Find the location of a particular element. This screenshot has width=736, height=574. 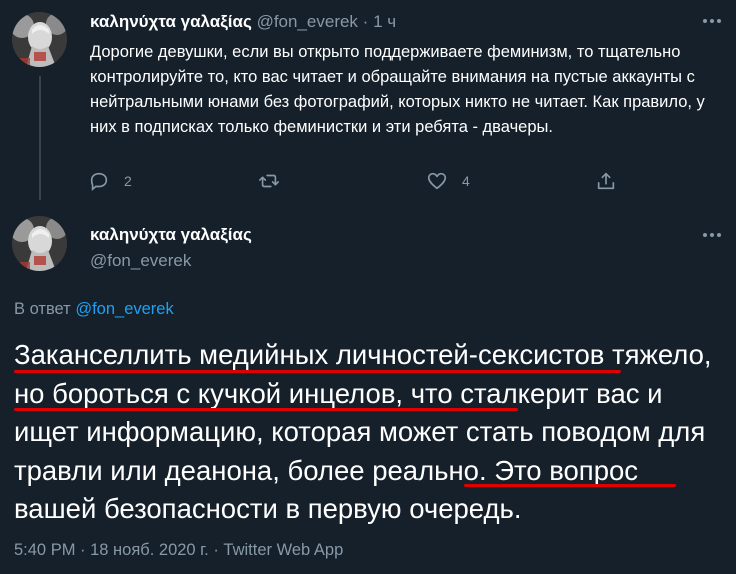

tweet-header: καληνύχτα γαλαξίας @fon_everek · 1 ч is located at coordinates (243, 22).